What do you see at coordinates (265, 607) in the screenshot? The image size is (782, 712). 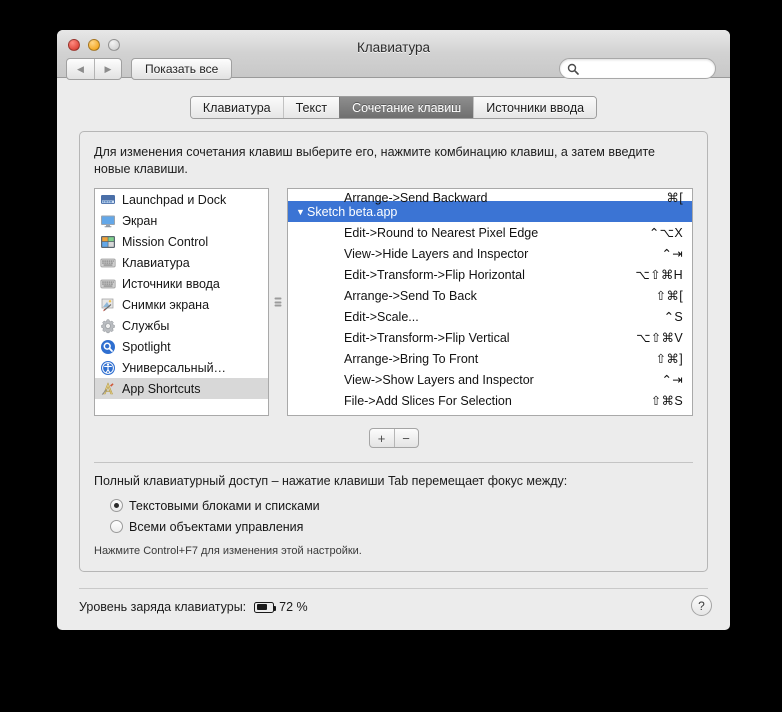 I see `battery-icon` at bounding box center [265, 607].